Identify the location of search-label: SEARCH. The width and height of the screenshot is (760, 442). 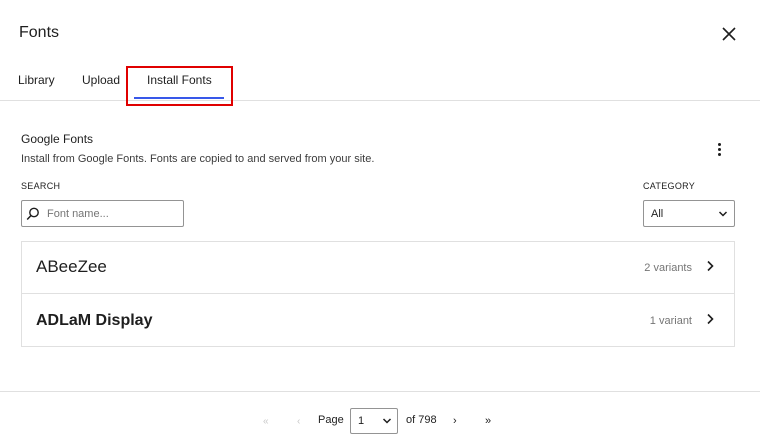
(41, 186).